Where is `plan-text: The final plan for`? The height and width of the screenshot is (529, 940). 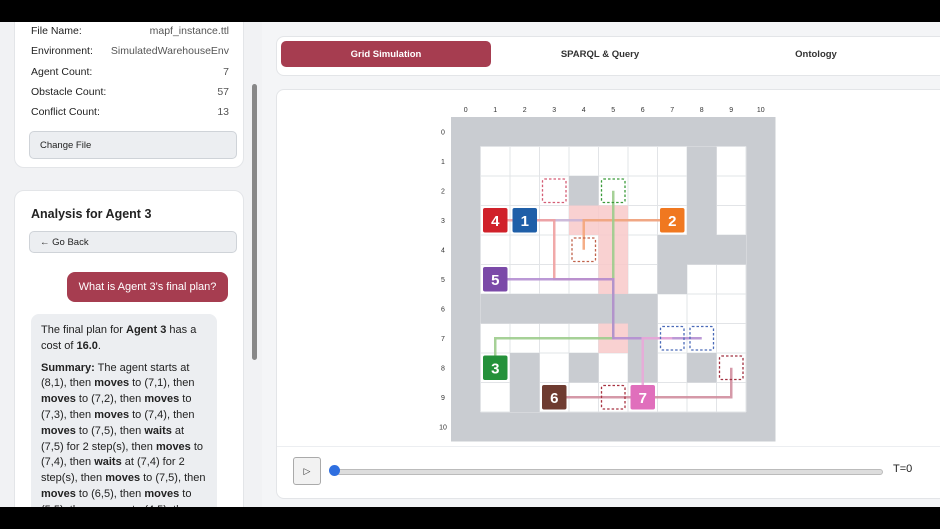
plan-text: The final plan for is located at coordinates (83, 330).